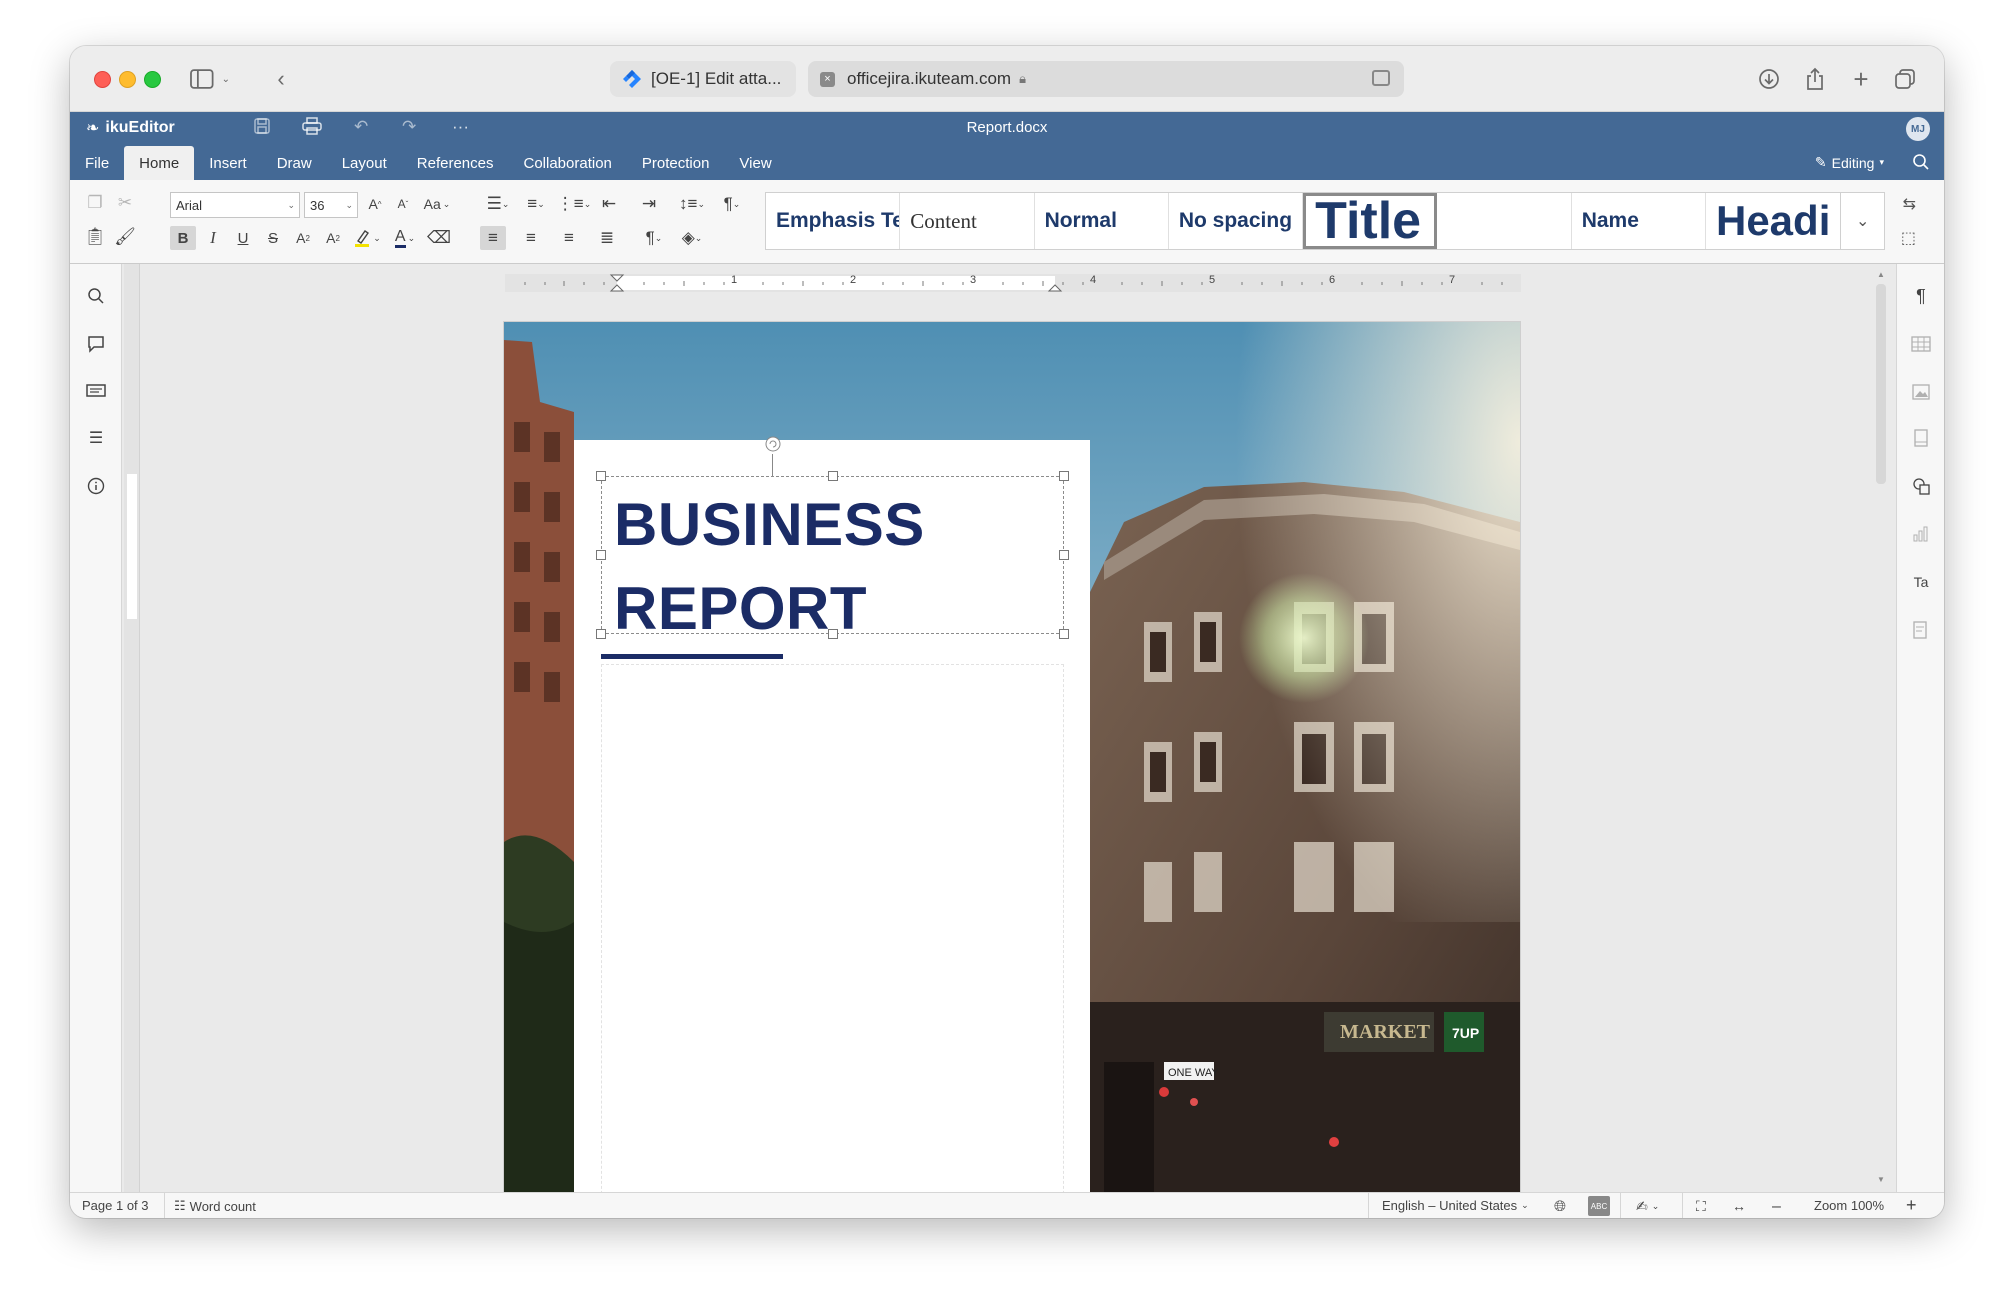 The width and height of the screenshot is (2012, 1308). What do you see at coordinates (1921, 296) in the screenshot?
I see `paragraph-settings-icon: ¶` at bounding box center [1921, 296].